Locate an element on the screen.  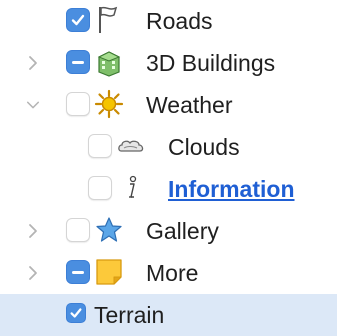
information-checkbox is located at coordinates (100, 188).